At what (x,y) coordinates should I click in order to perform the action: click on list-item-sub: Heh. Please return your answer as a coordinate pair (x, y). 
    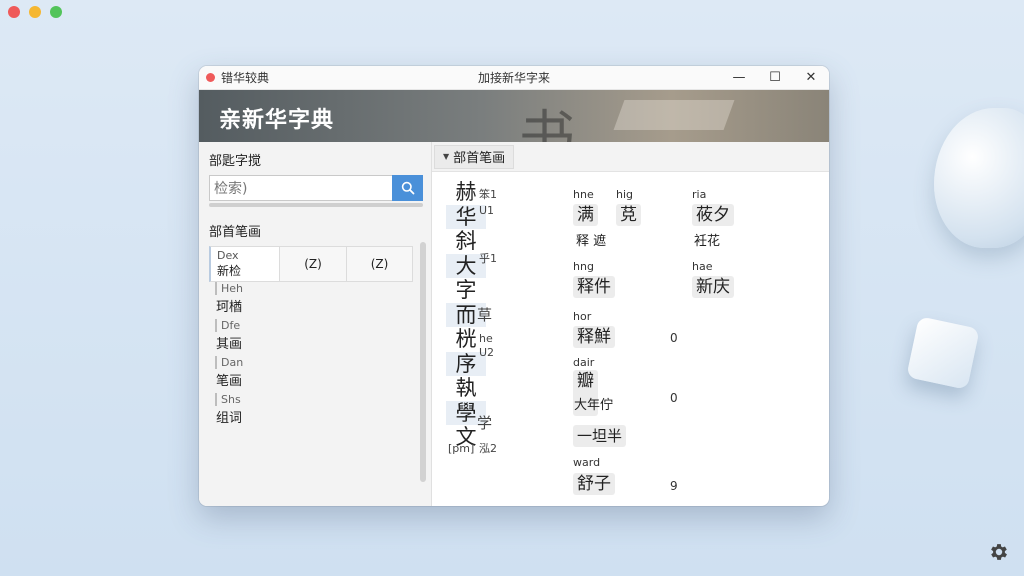
    Looking at the image, I should click on (319, 288).